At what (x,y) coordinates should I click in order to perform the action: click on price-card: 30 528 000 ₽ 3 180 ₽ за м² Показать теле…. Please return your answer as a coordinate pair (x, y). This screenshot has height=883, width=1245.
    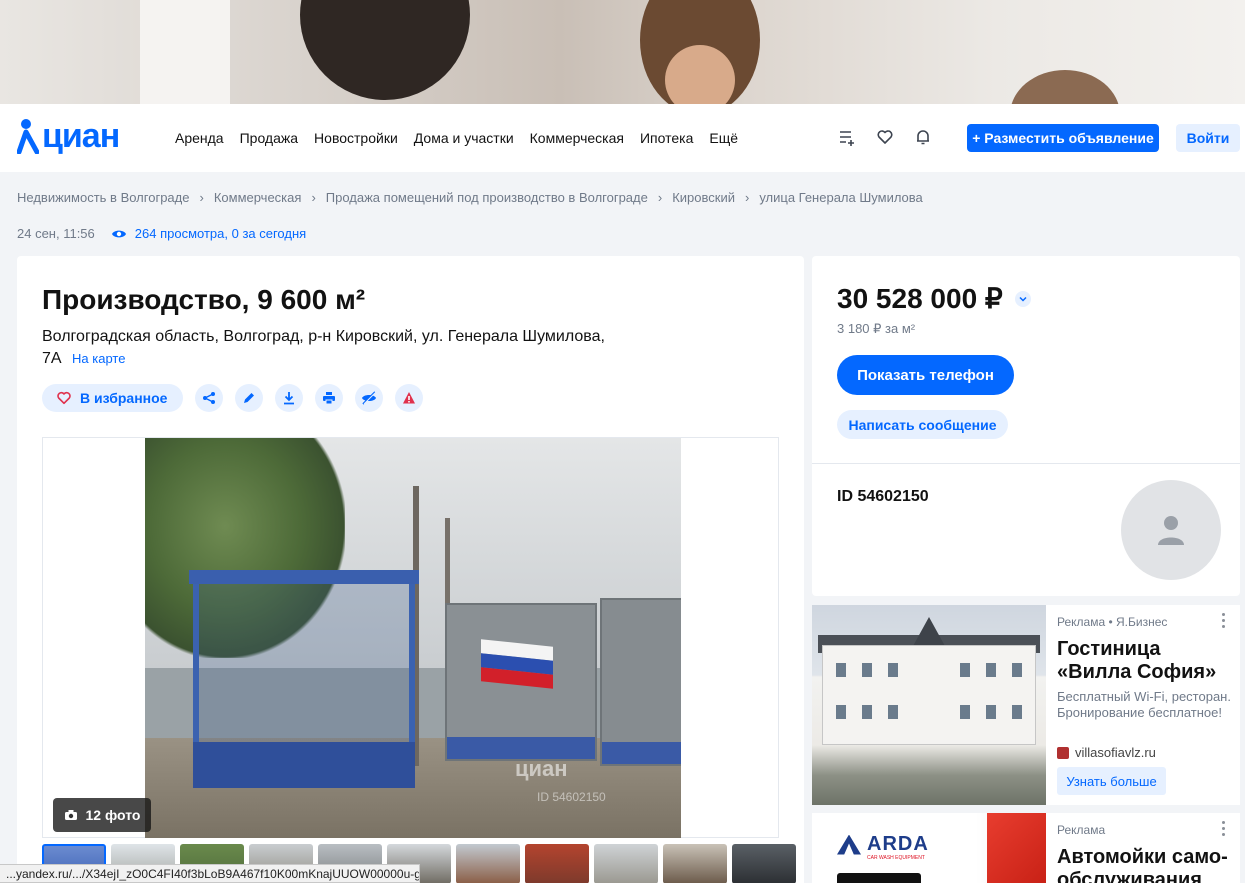
    Looking at the image, I should click on (1026, 426).